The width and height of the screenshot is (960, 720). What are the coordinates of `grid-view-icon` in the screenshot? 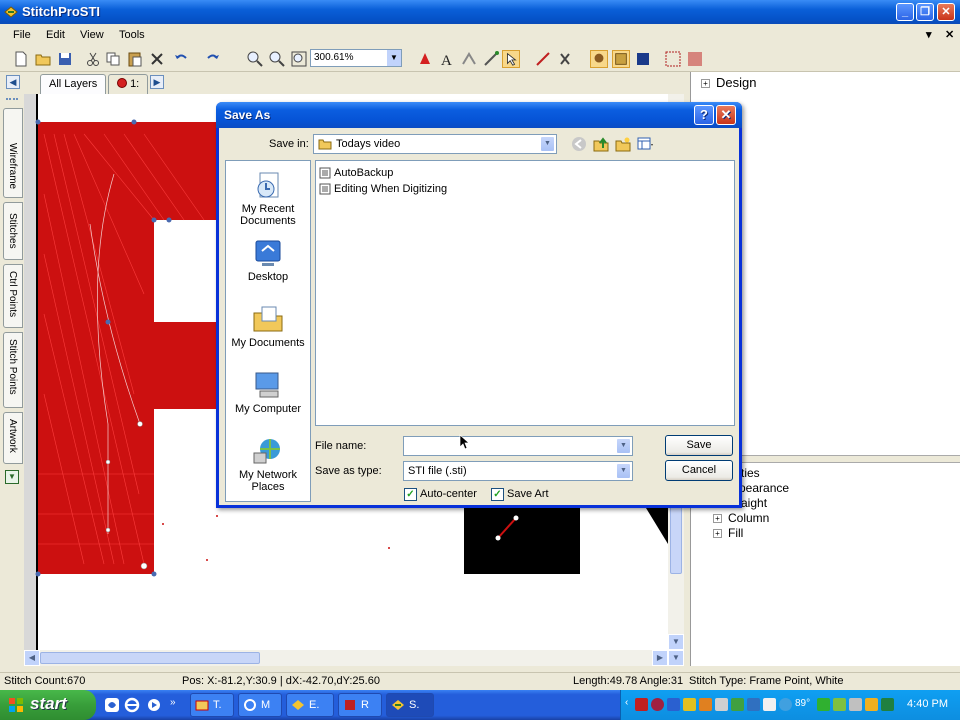 It's located at (673, 59).